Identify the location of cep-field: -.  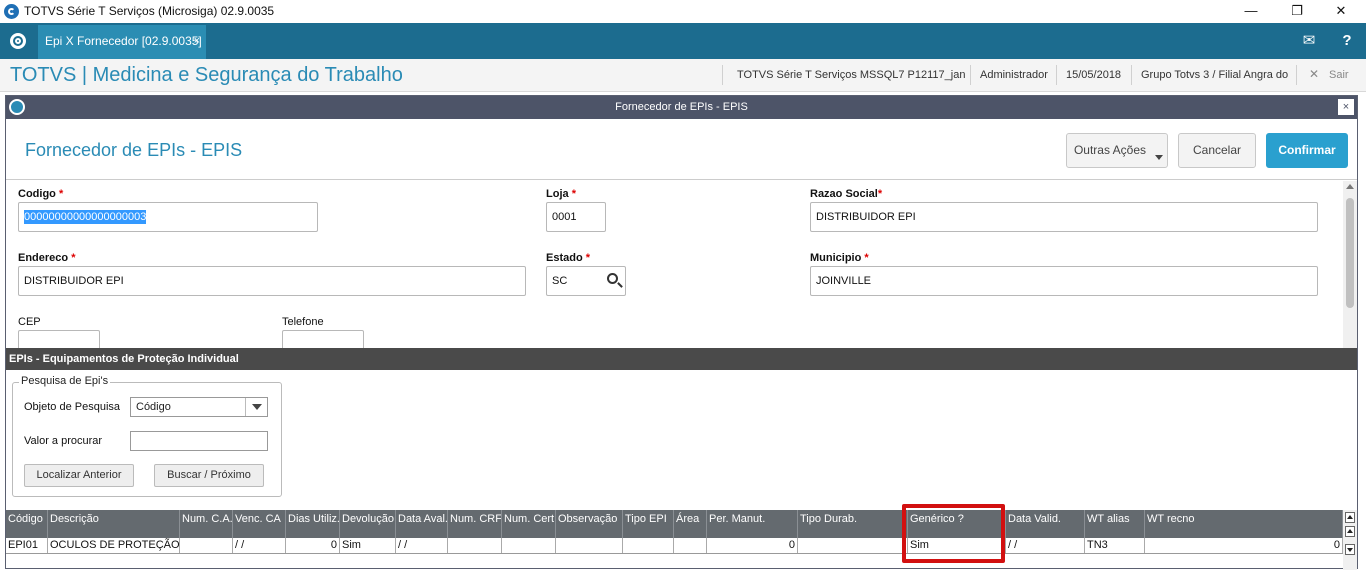
(59, 339).